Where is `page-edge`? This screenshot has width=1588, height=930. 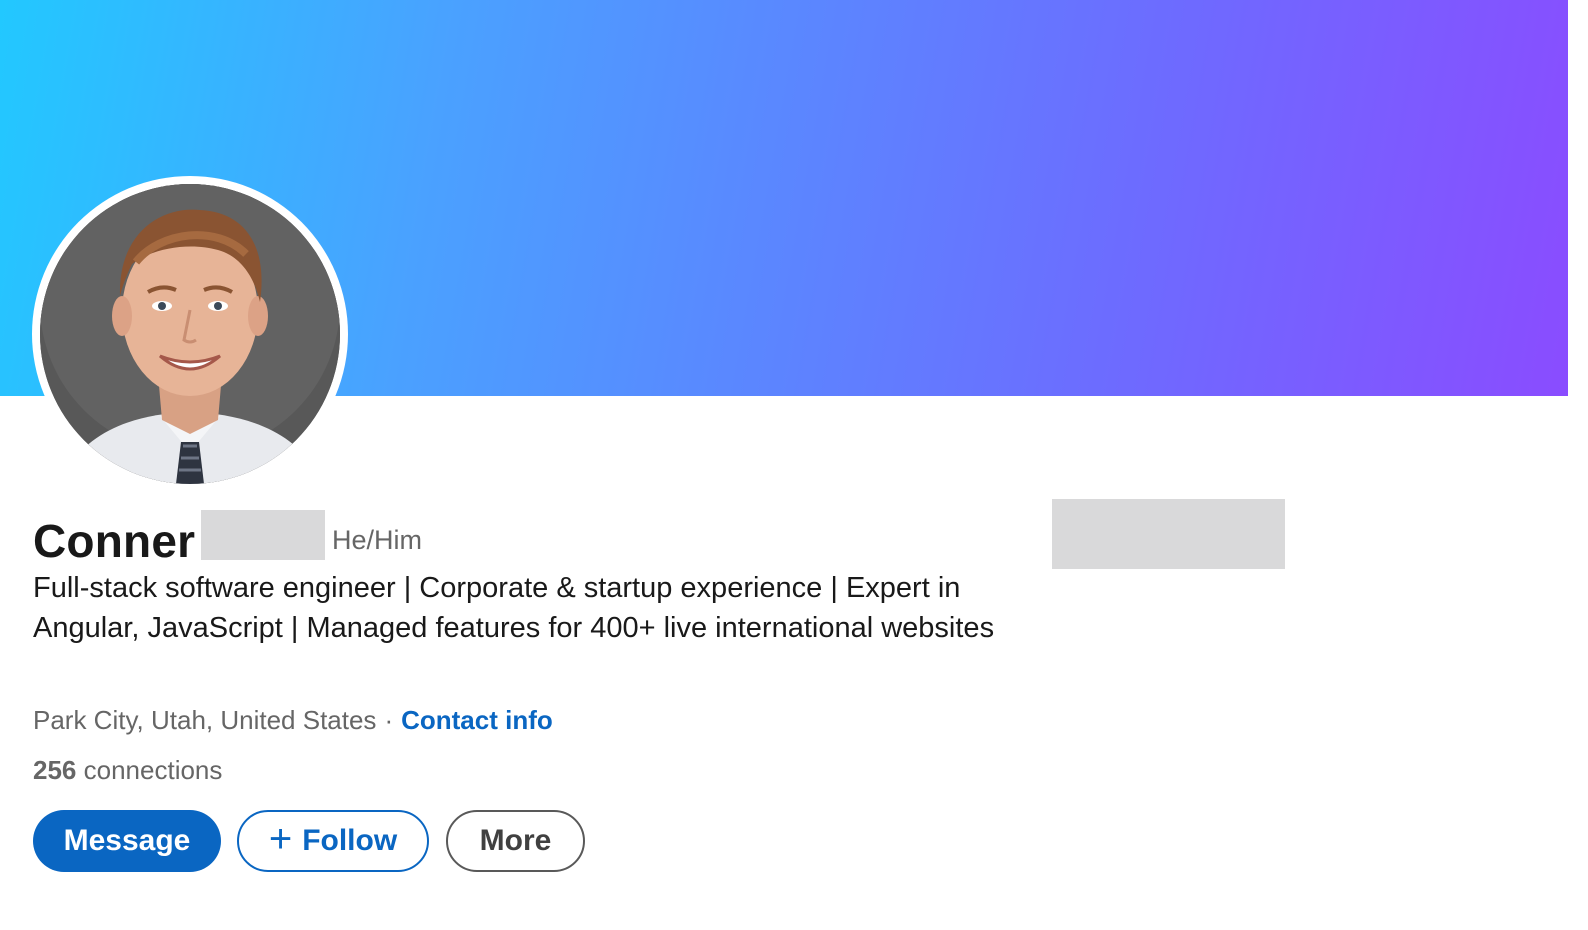
page-edge is located at coordinates (1578, 465).